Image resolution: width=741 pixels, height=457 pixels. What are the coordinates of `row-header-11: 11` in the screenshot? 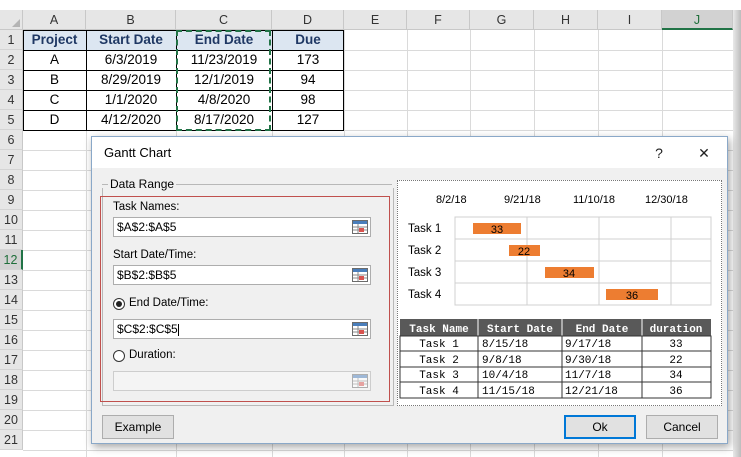 It's located at (11, 240).